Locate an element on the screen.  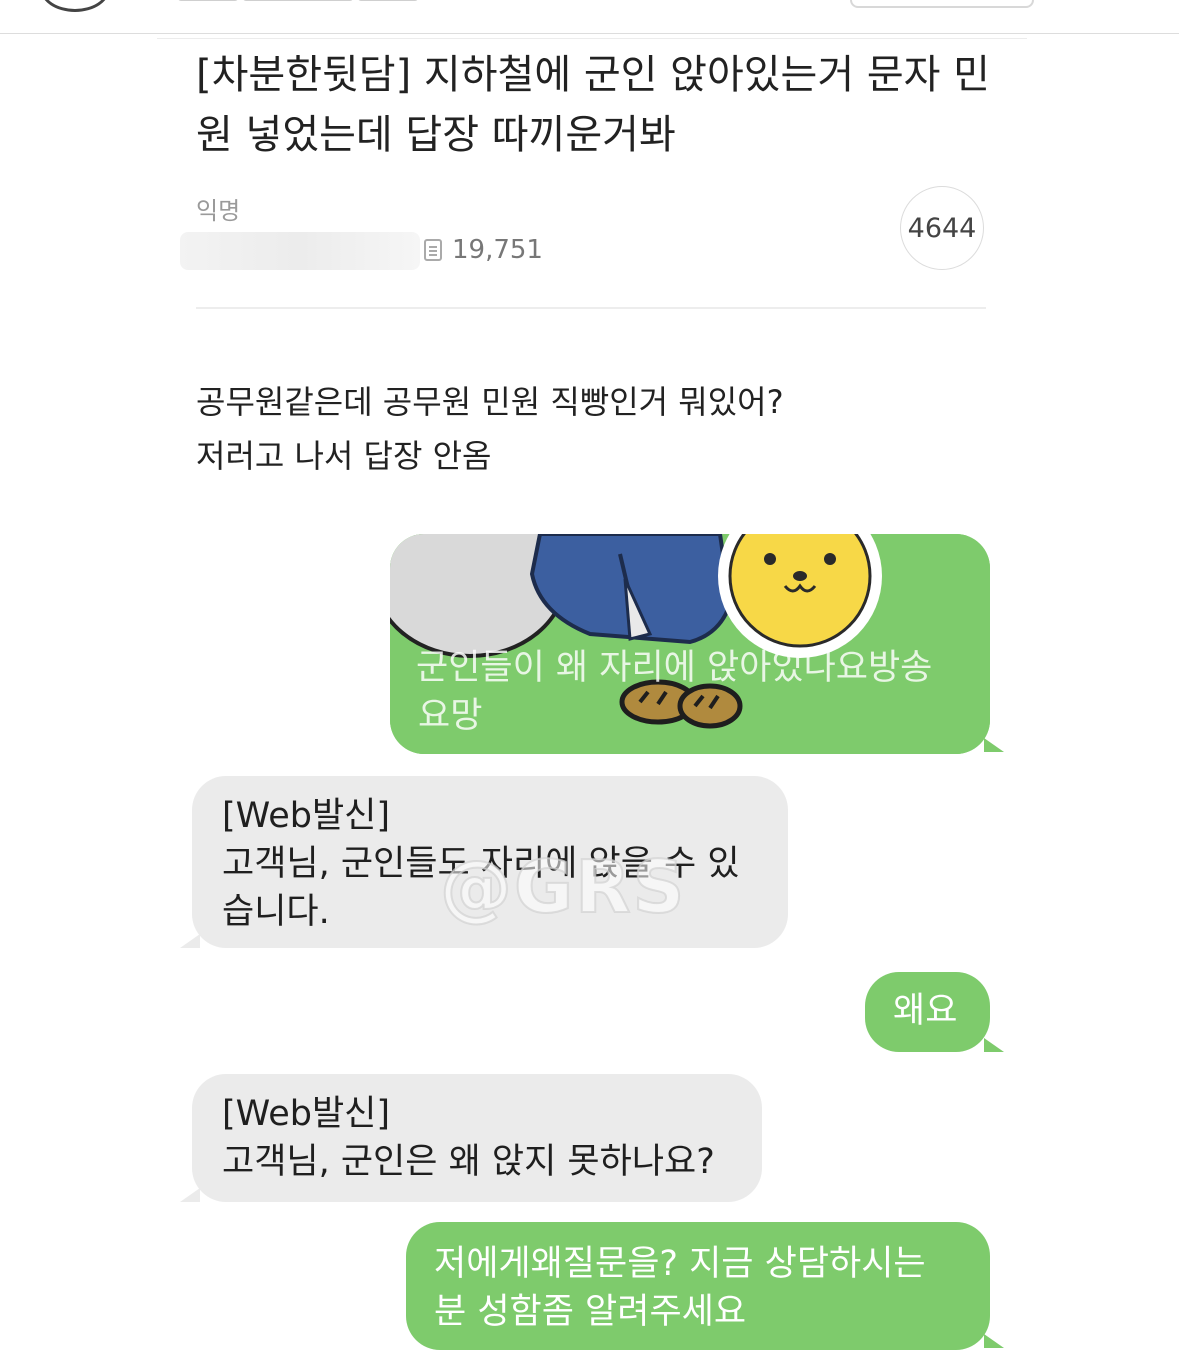
message-line: 왜요 is located at coordinates (925, 1011).